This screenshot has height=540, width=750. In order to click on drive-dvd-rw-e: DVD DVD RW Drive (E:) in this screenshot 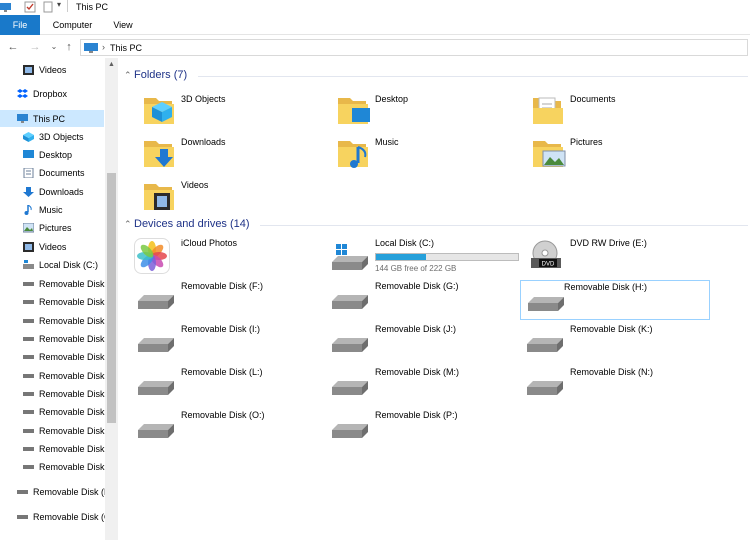, I will do `click(608, 252)`.